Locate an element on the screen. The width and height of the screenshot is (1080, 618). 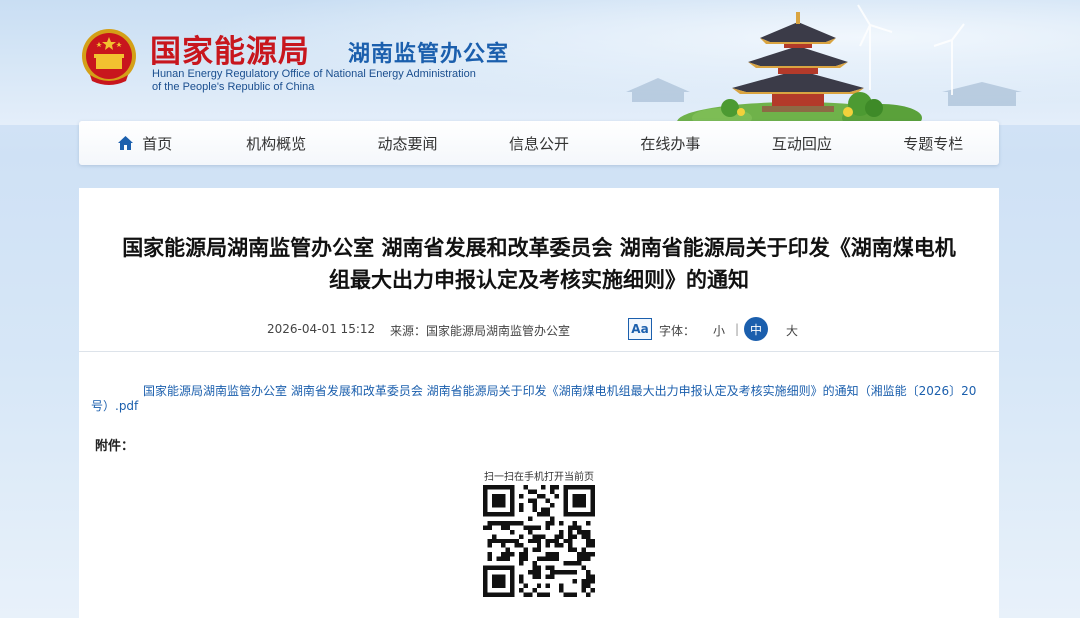
home-icon is located at coordinates (126, 143).